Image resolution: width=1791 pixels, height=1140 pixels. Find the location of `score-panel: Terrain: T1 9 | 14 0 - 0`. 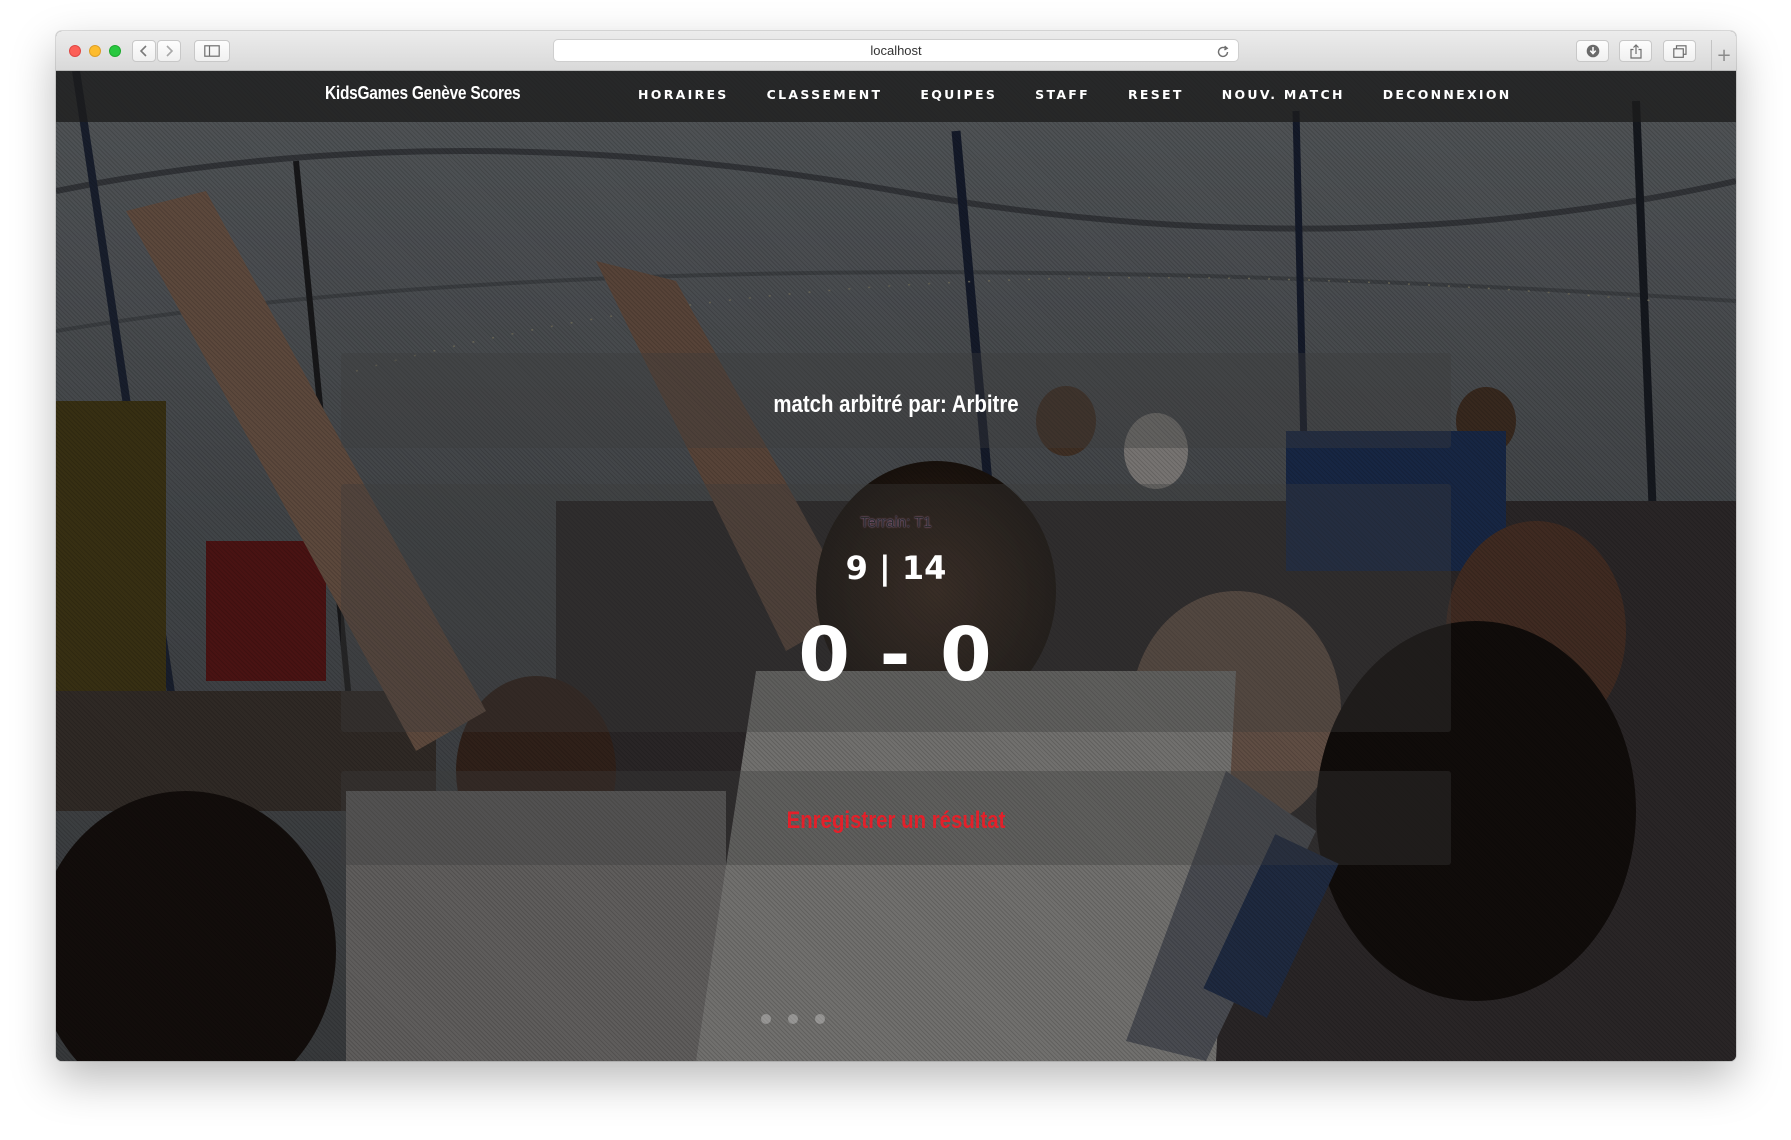

score-panel: Terrain: T1 9 | 14 0 - 0 is located at coordinates (896, 608).